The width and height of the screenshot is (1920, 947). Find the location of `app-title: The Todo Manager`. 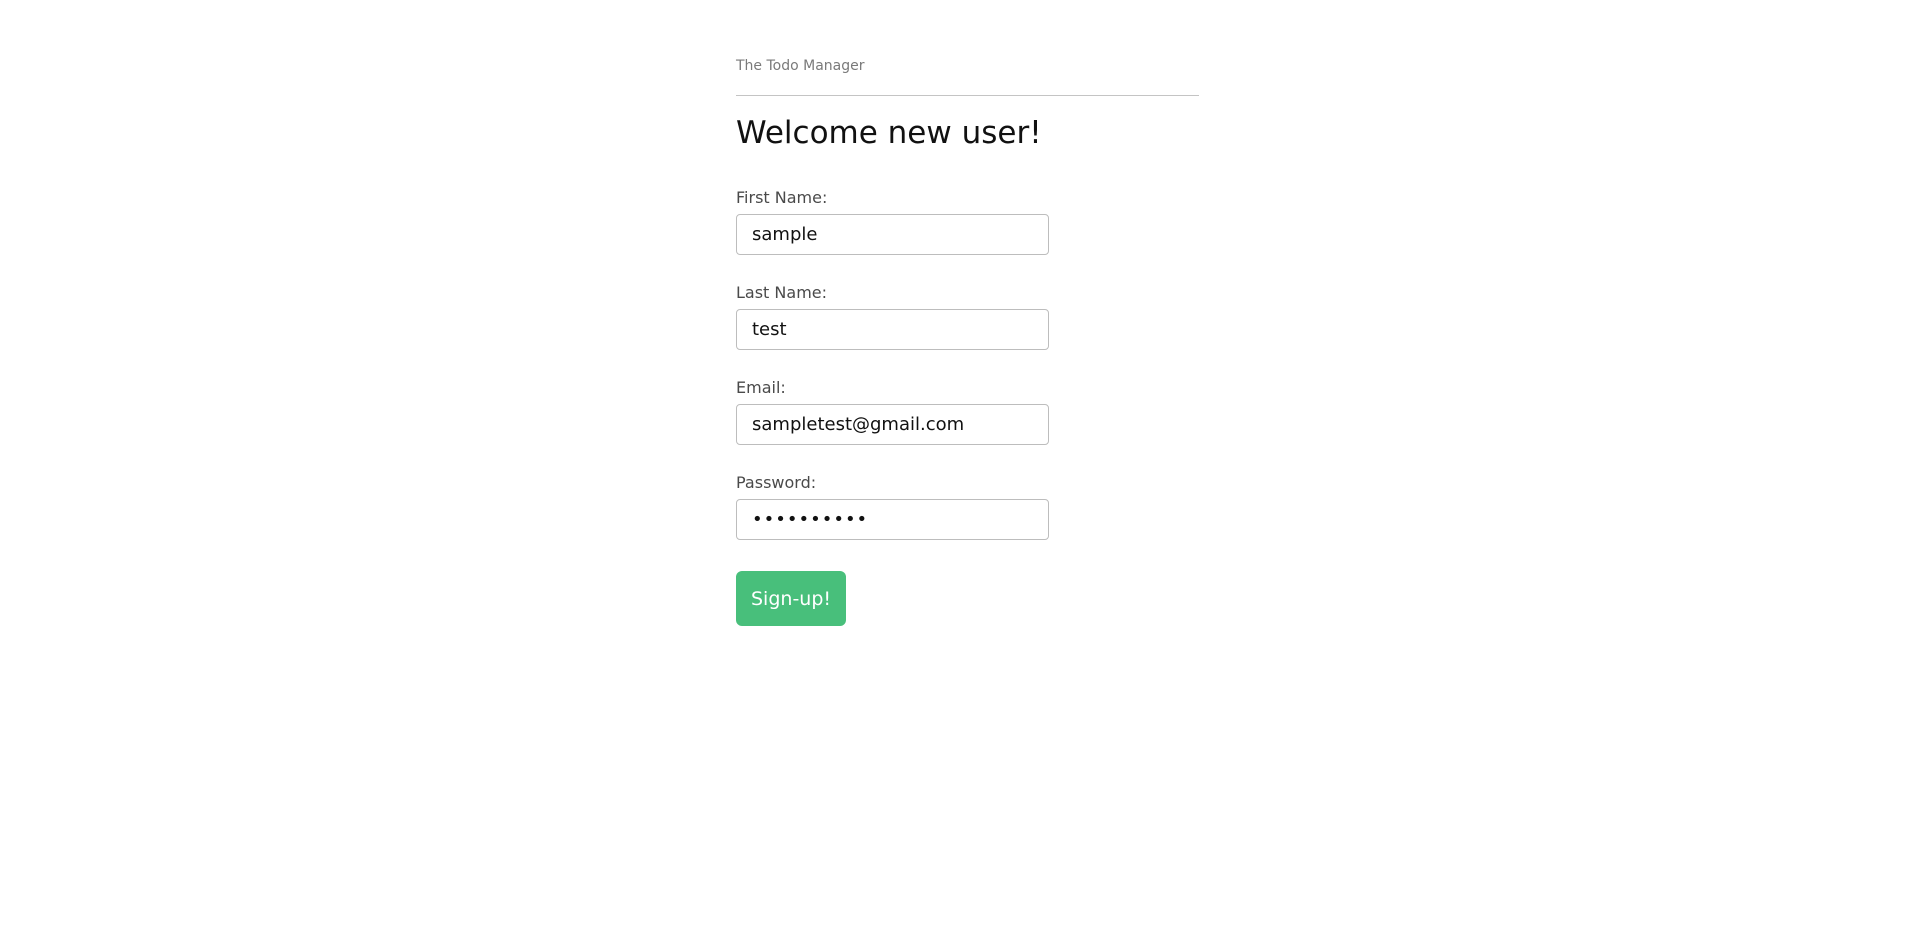

app-title: The Todo Manager is located at coordinates (800, 66).